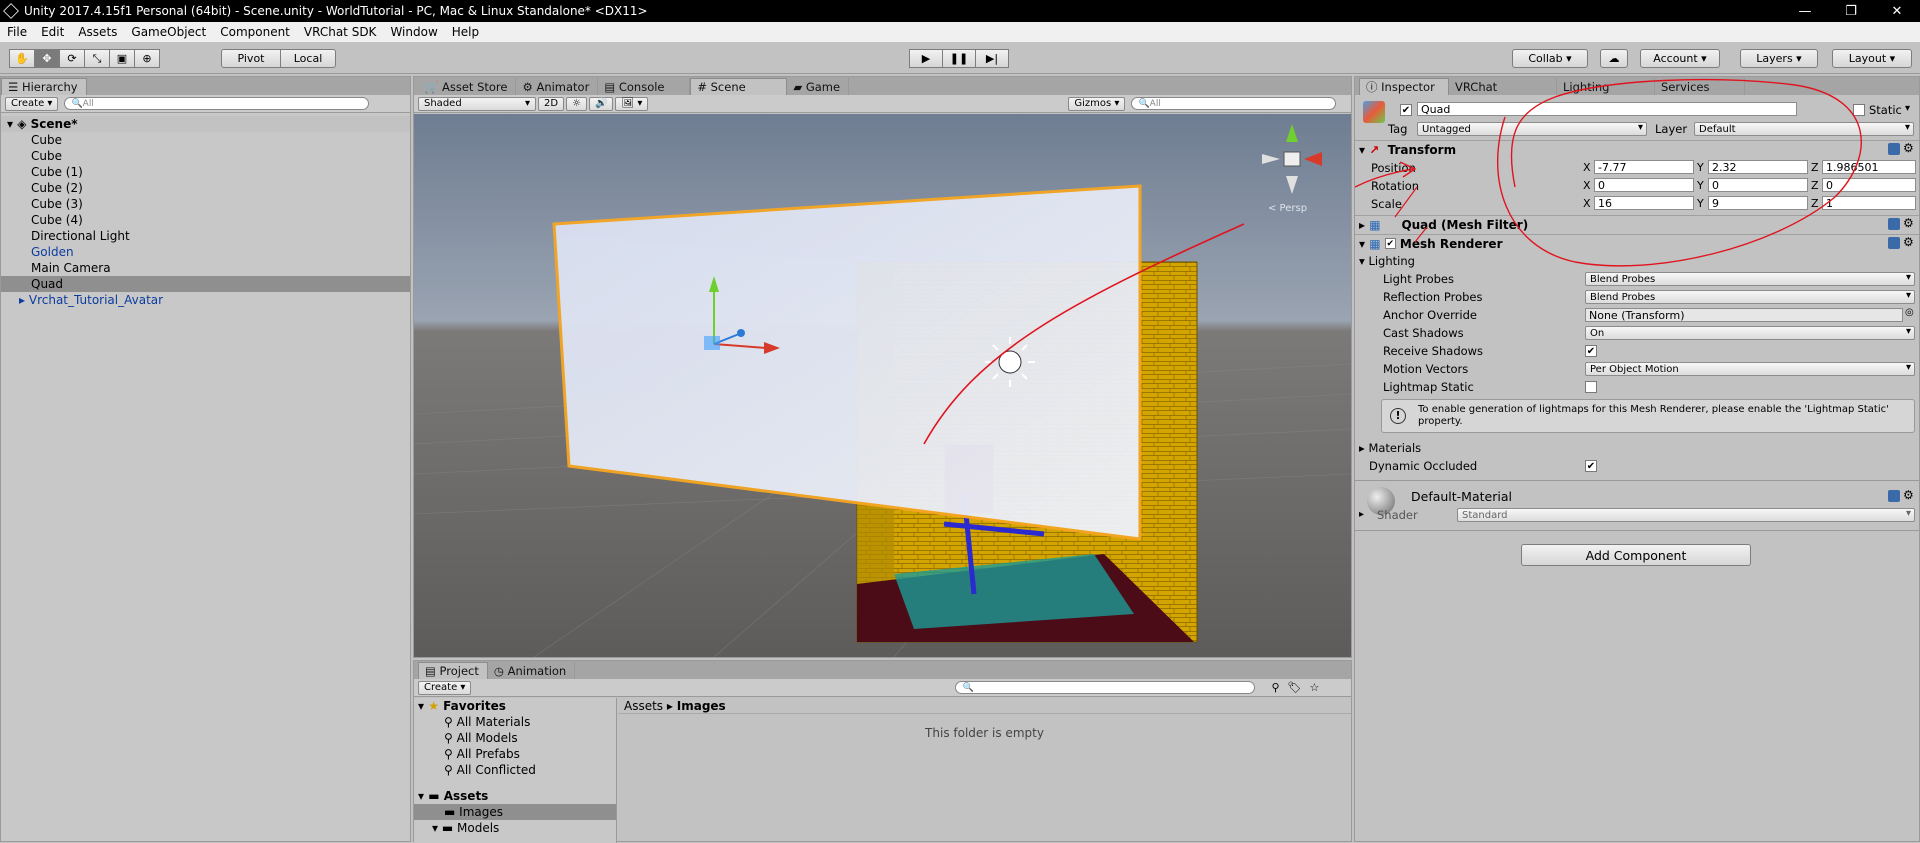 The image size is (1920, 843). Describe the element at coordinates (1872, 58) in the screenshot. I see `layout-dropdown: Layout ▾` at that location.